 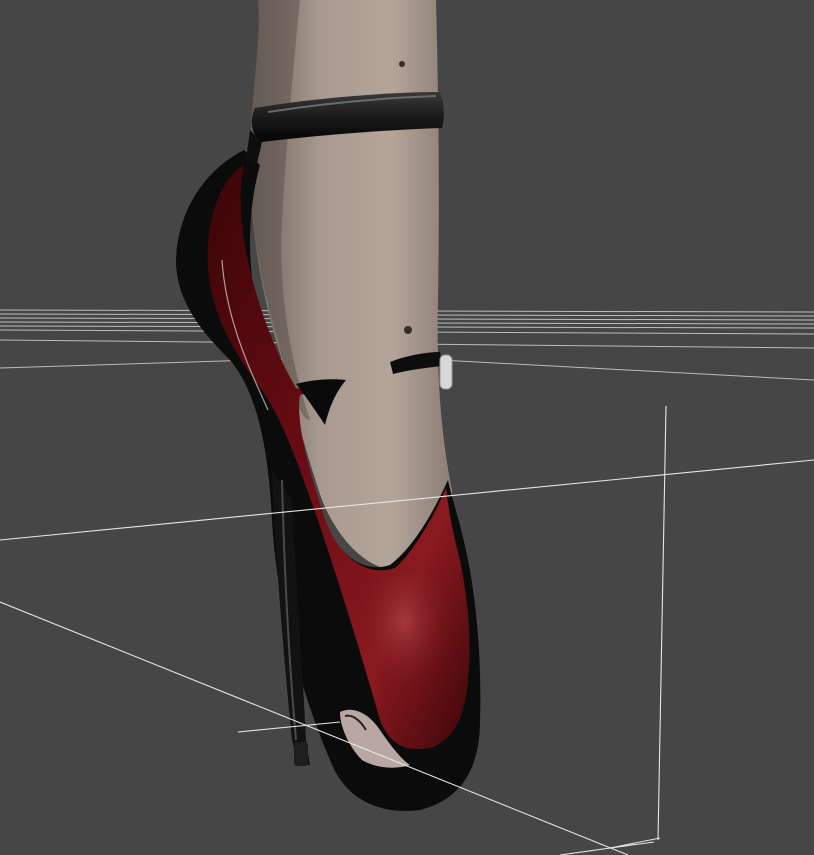 I want to click on buckle-icon, so click(x=446, y=372).